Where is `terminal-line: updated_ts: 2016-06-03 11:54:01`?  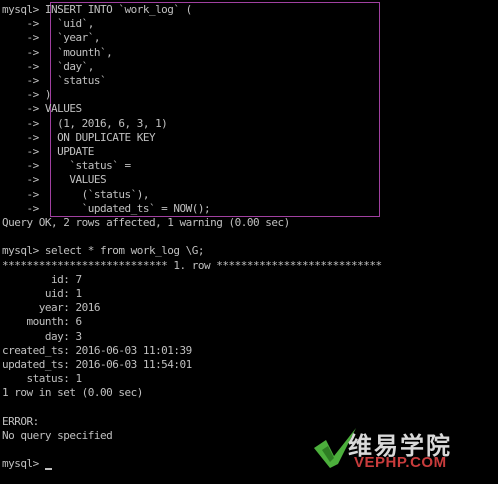
terminal-line: updated_ts: 2016-06-03 11:54:01 is located at coordinates (97, 364).